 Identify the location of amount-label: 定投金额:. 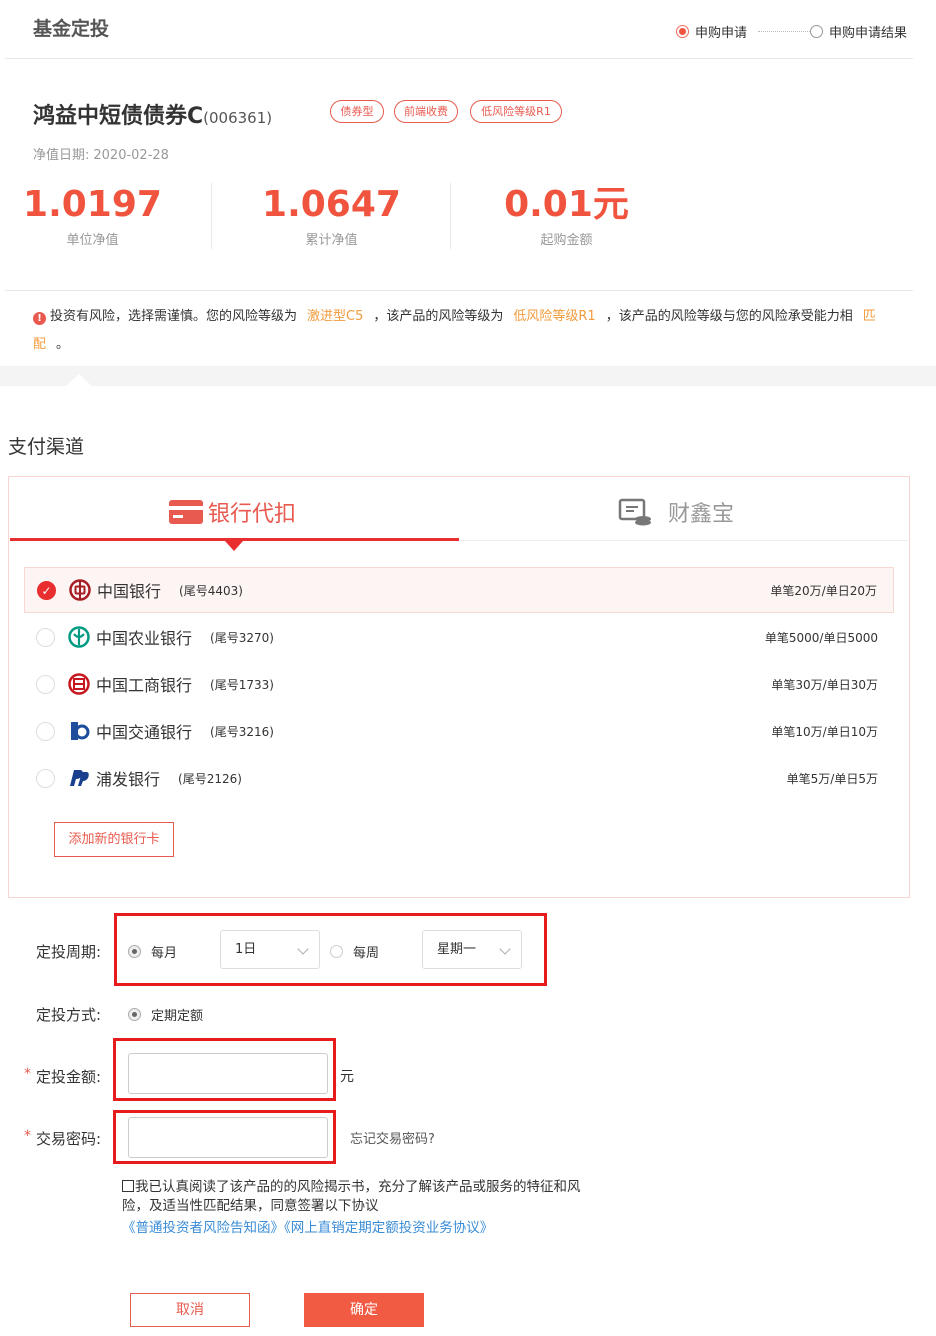
(69, 1077).